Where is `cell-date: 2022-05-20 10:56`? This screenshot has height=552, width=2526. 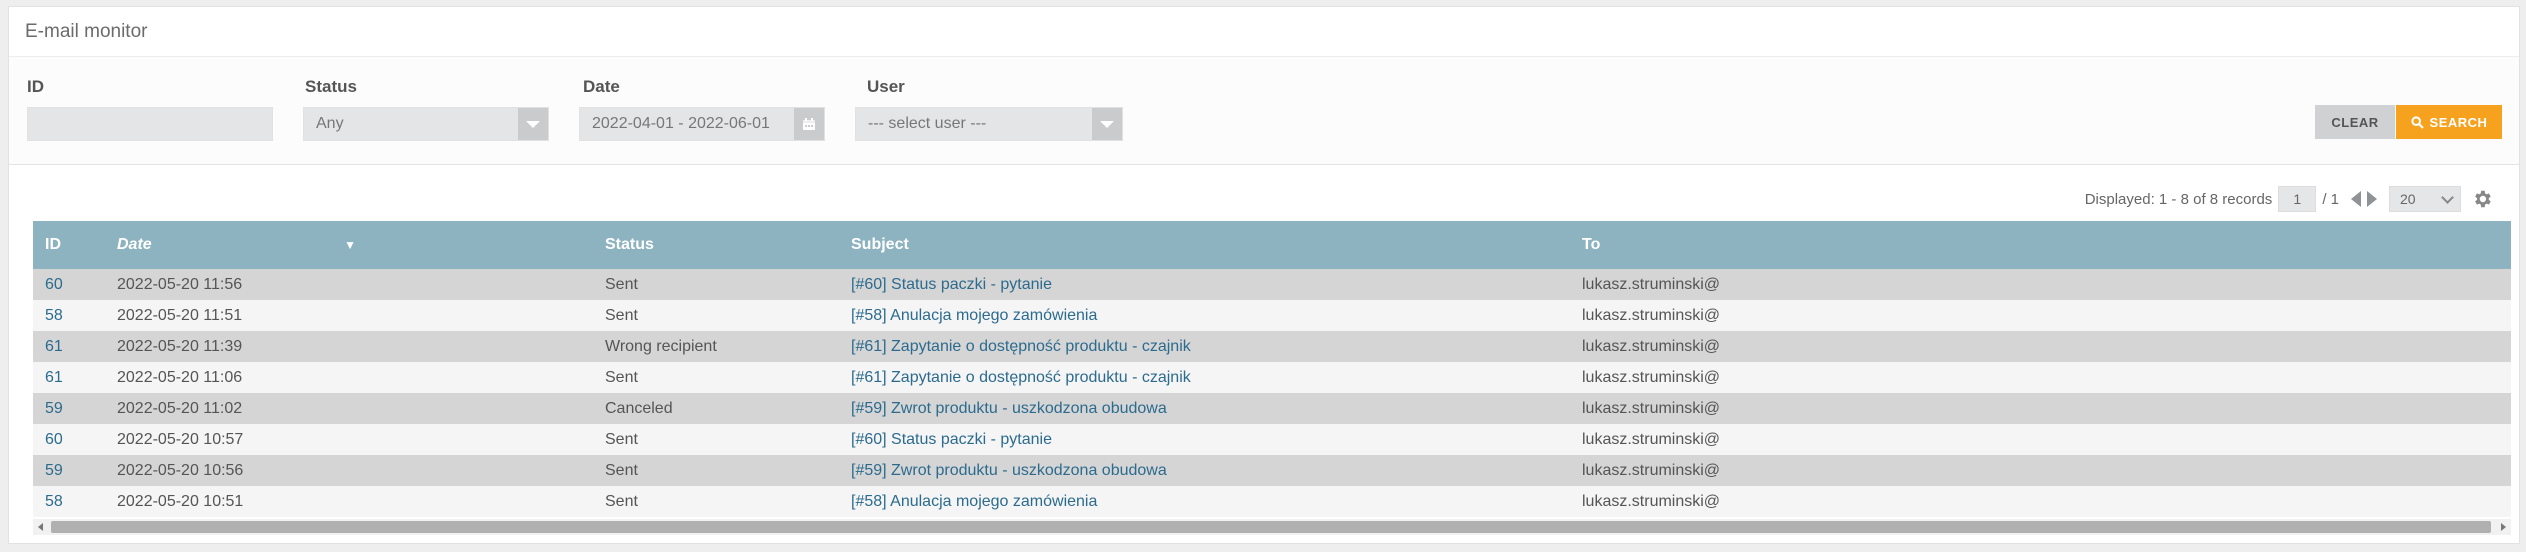 cell-date: 2022-05-20 10:56 is located at coordinates (180, 470).